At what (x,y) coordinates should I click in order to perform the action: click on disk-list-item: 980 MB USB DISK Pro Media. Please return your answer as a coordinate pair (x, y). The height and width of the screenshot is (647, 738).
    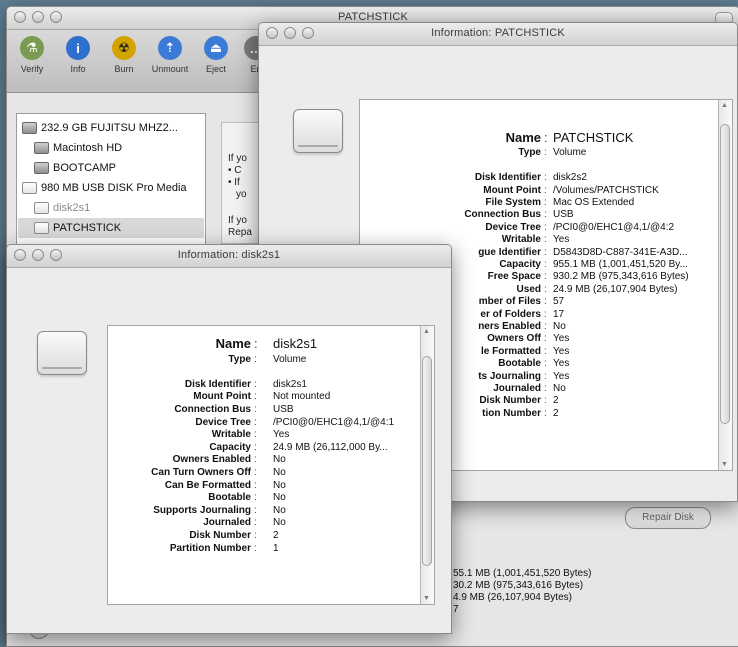
    Looking at the image, I should click on (104, 188).